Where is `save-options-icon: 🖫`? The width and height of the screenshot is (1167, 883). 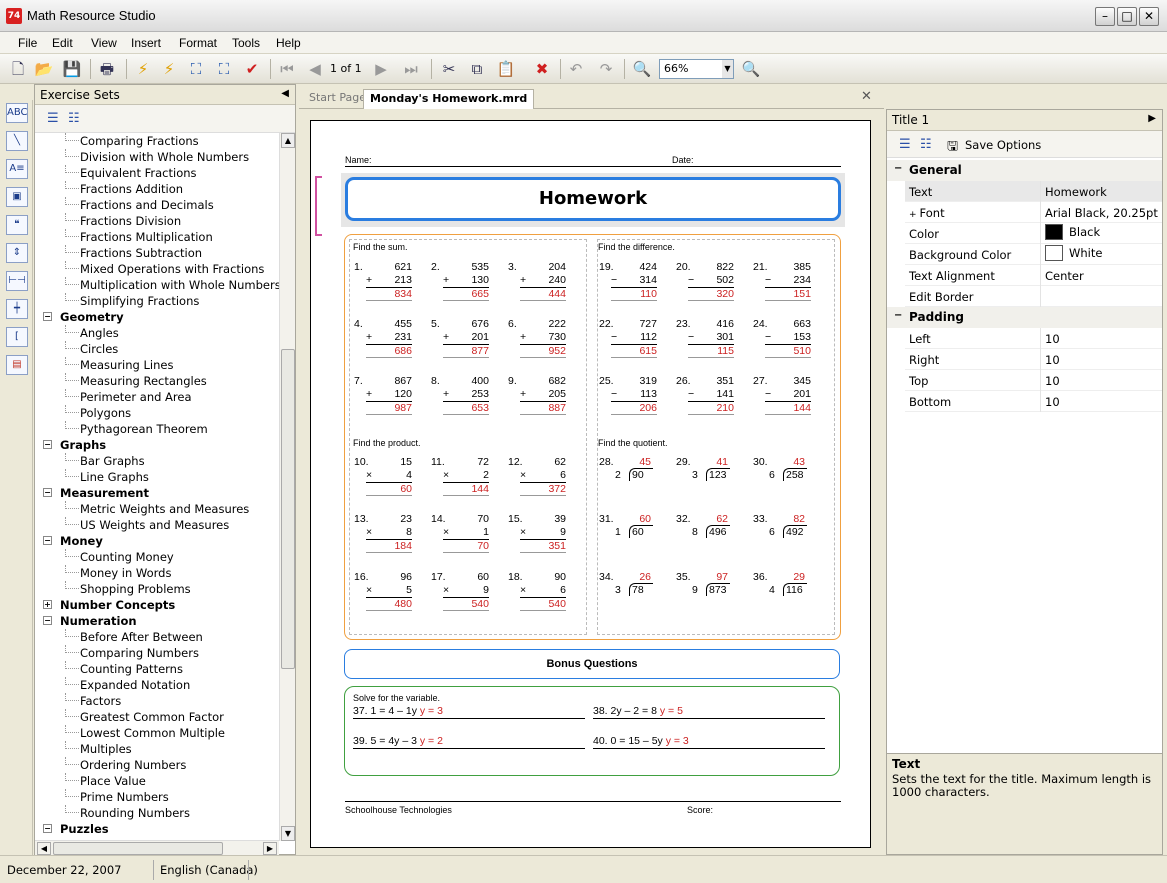
save-options-icon: 🖫 is located at coordinates (952, 148).